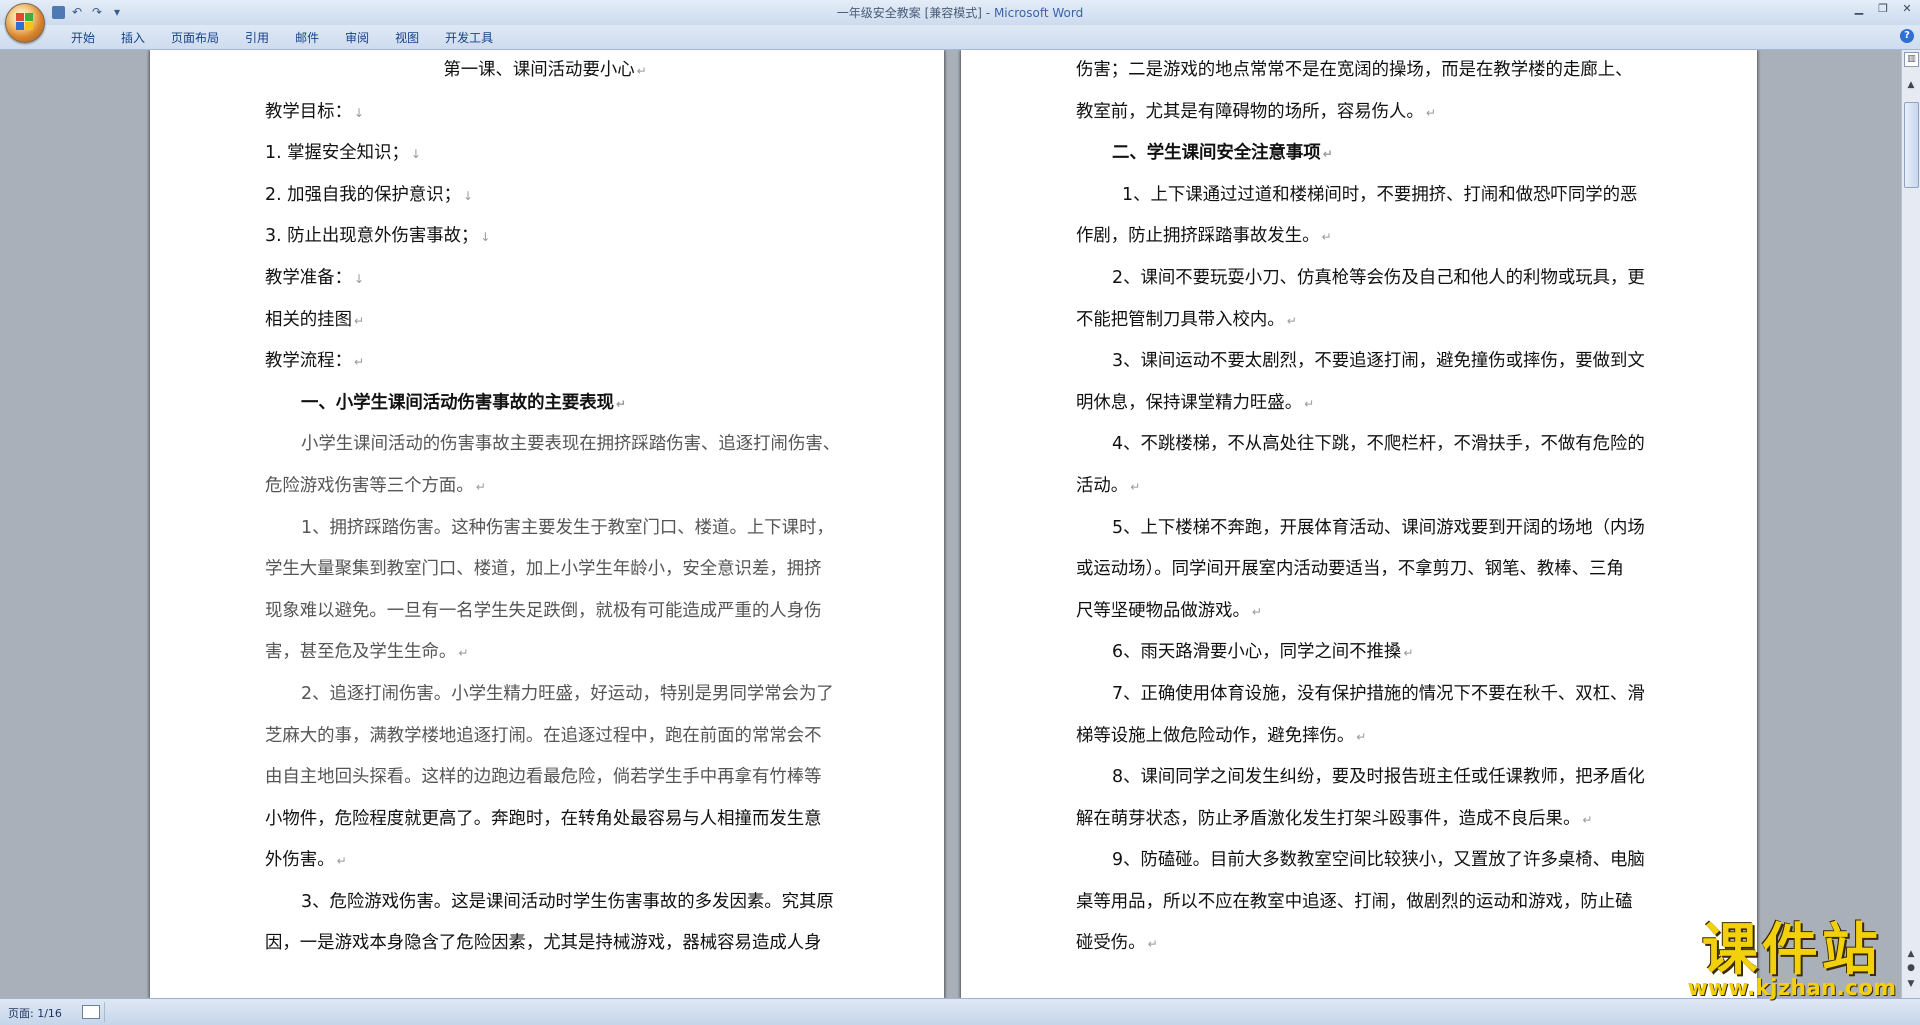 This screenshot has width=1920, height=1025. What do you see at coordinates (552, 445) in the screenshot?
I see `left-page-line: 小学生课间活动的伤害事故主要表现在拥挤踩踏伤害、追逐打闹伤害、` at bounding box center [552, 445].